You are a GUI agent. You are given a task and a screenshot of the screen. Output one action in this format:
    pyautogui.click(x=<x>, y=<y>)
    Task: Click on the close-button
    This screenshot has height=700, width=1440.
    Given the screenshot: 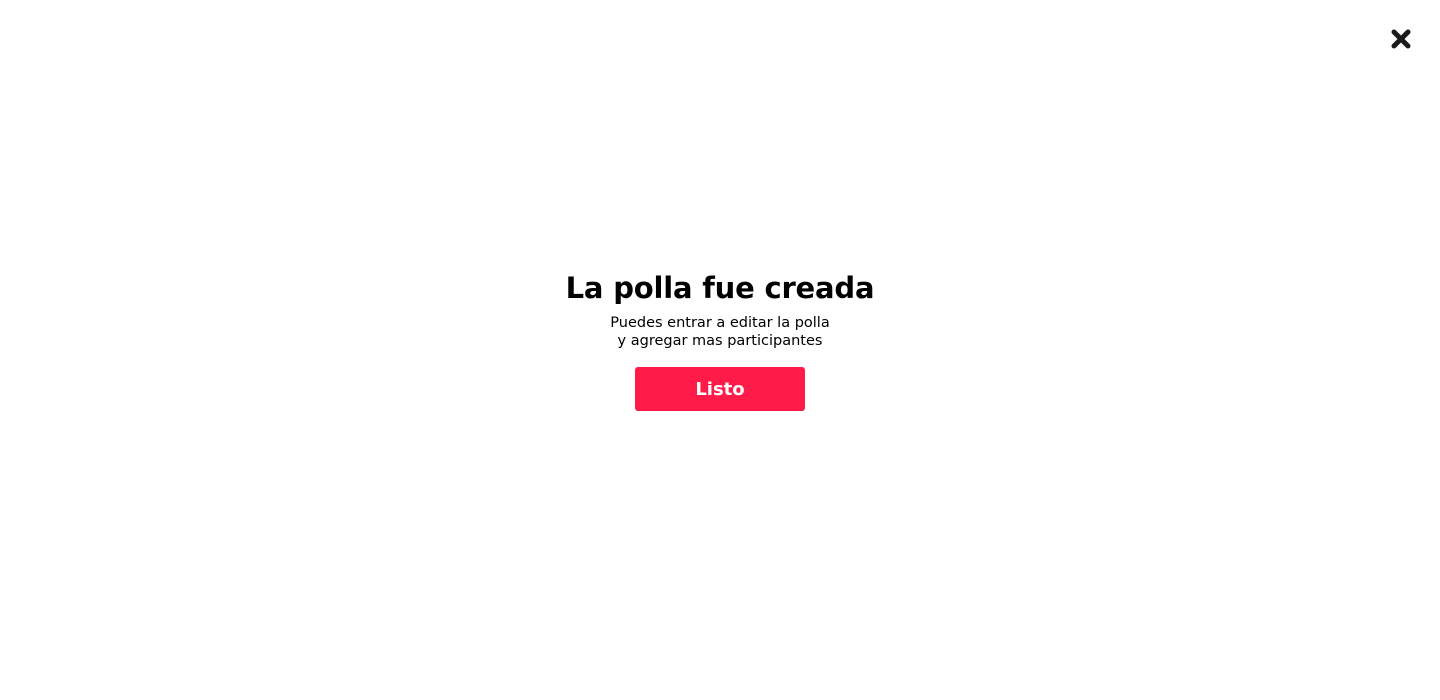 What is the action you would take?
    pyautogui.click(x=1401, y=39)
    